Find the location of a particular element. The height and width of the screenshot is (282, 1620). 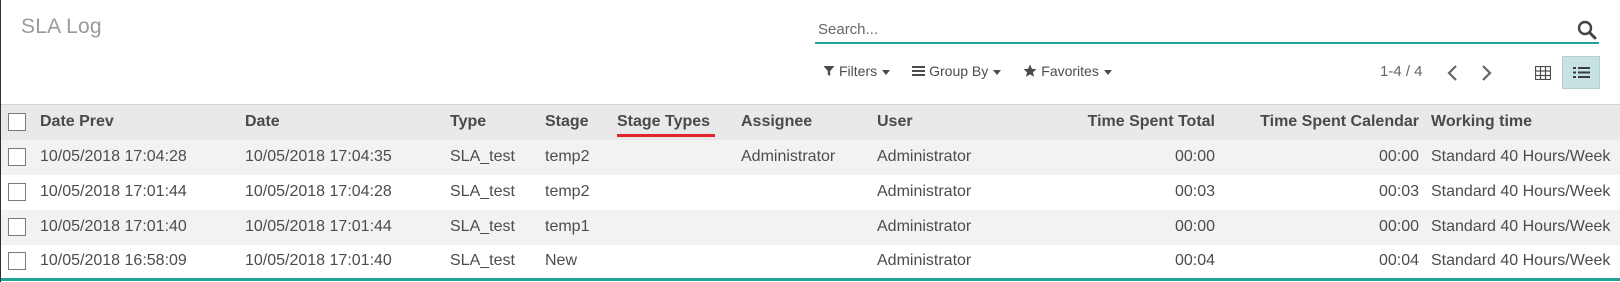

search-input is located at coordinates (1168, 29).